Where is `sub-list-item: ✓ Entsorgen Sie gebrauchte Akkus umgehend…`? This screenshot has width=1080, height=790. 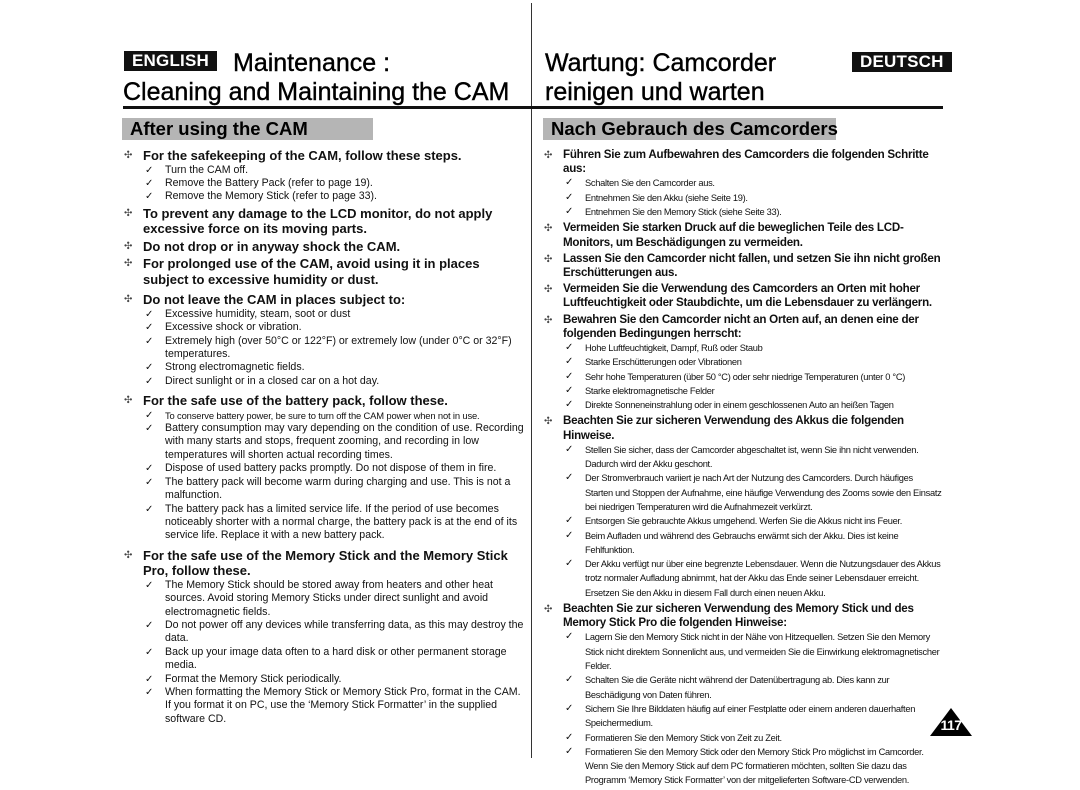
sub-list-item: ✓ Entsorgen Sie gebrauchte Akkus umgehend… is located at coordinates (752, 521).